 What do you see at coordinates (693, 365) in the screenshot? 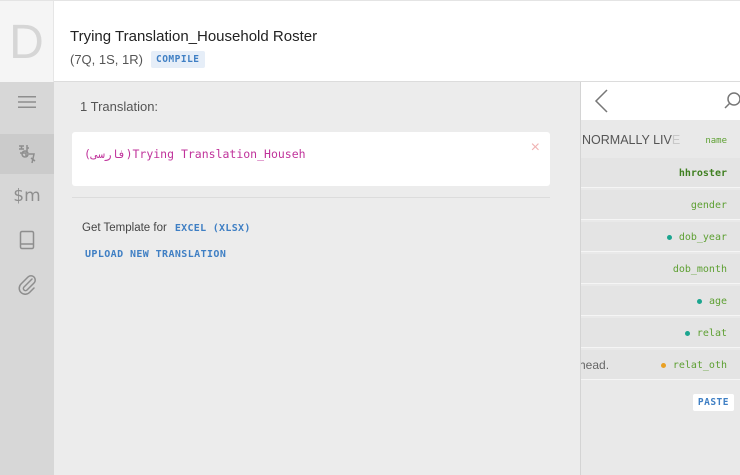
I see `variable-name: relat_oth` at bounding box center [693, 365].